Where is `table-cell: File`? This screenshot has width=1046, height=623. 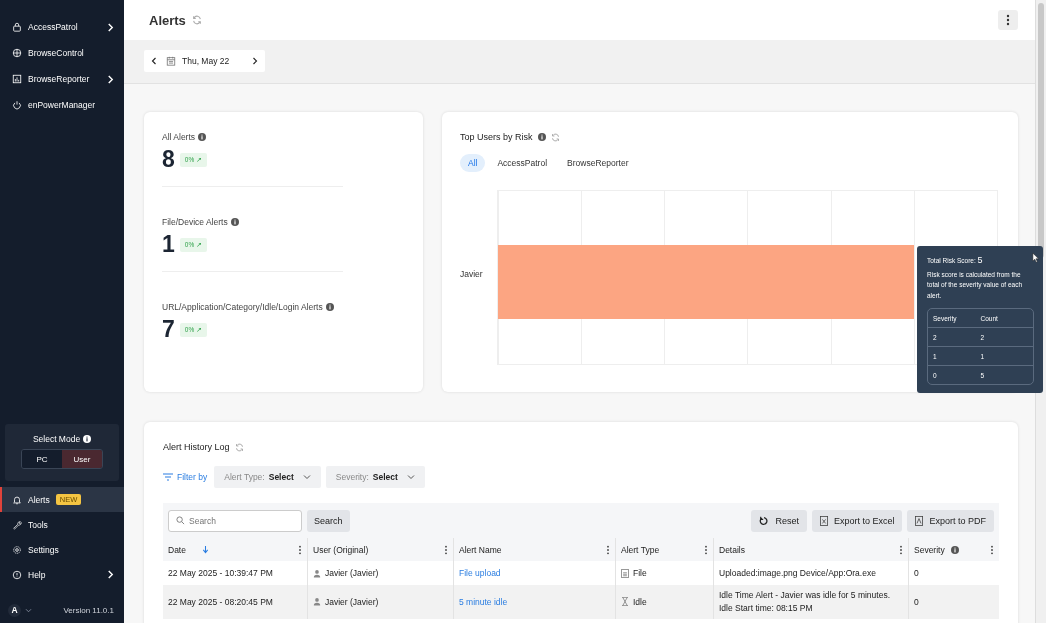 table-cell: File is located at coordinates (640, 573).